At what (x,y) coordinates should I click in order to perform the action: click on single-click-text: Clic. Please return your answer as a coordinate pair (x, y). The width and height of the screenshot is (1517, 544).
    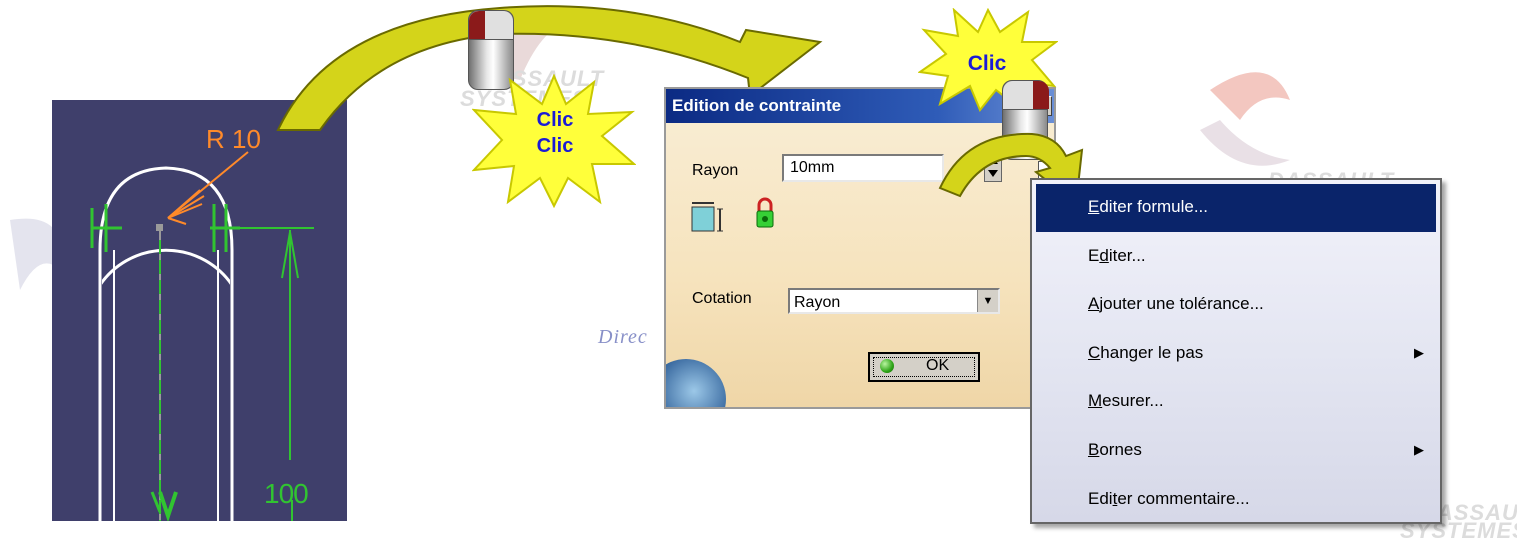
    Looking at the image, I should click on (987, 63).